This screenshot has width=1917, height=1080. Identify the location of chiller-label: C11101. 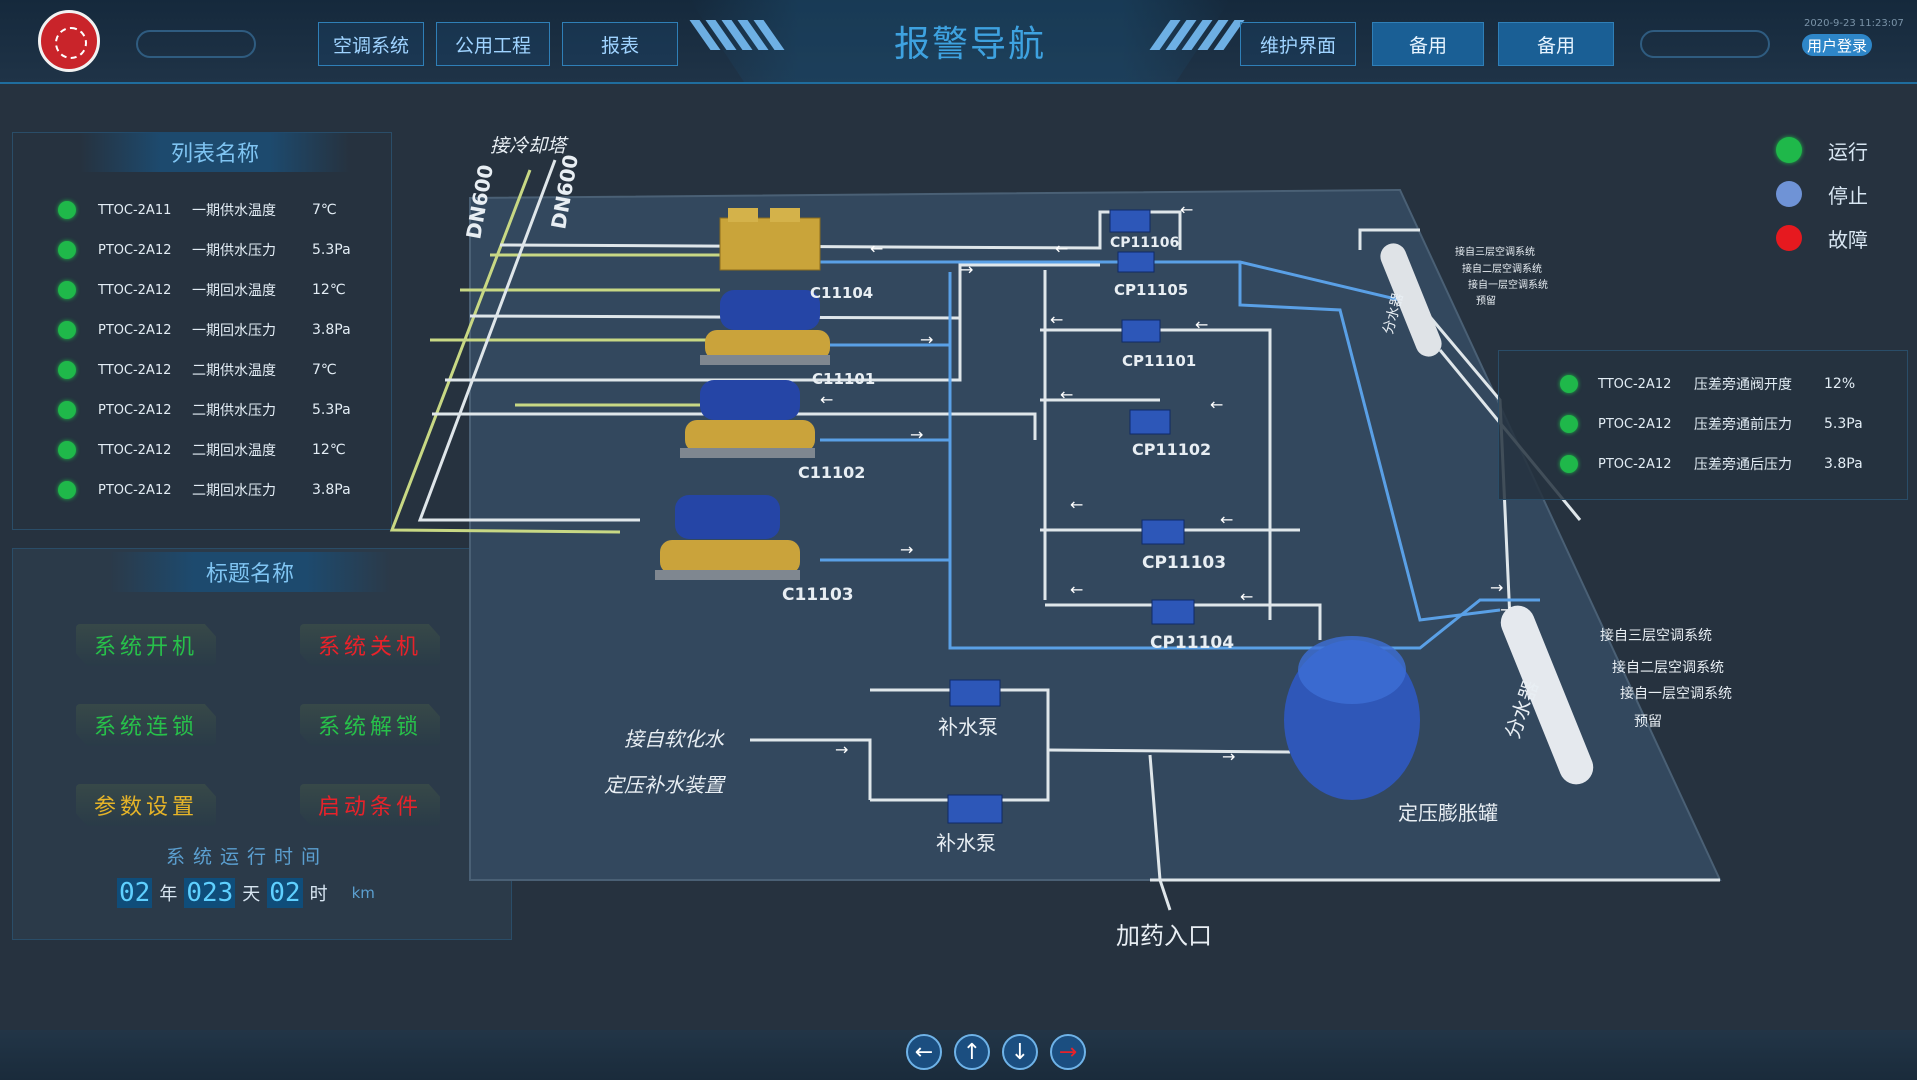
(843, 379).